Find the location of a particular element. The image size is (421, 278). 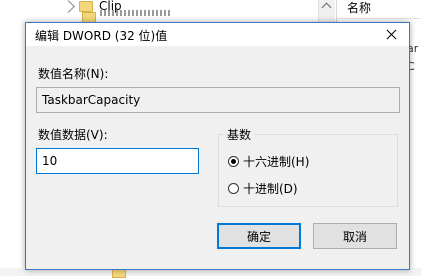

dialog-title: 编辑 DWORD (32 位)值 is located at coordinates (101, 36).